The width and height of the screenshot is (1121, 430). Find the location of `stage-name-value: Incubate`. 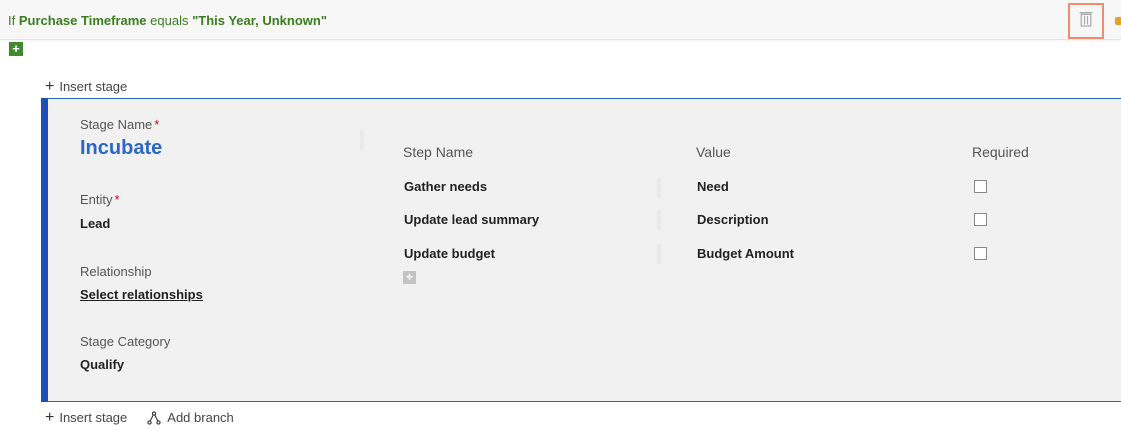

stage-name-value: Incubate is located at coordinates (121, 148).